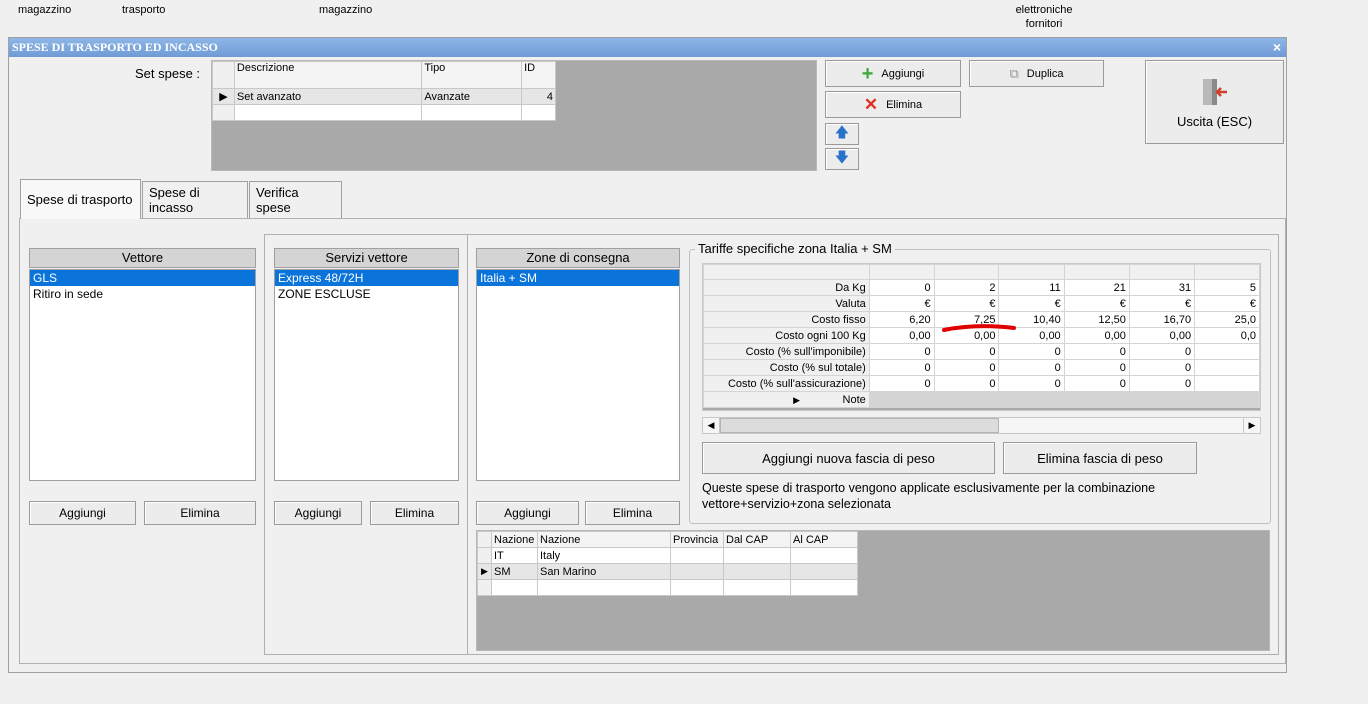 The image size is (1368, 704). I want to click on list-item: Express 48/72H, so click(366, 278).